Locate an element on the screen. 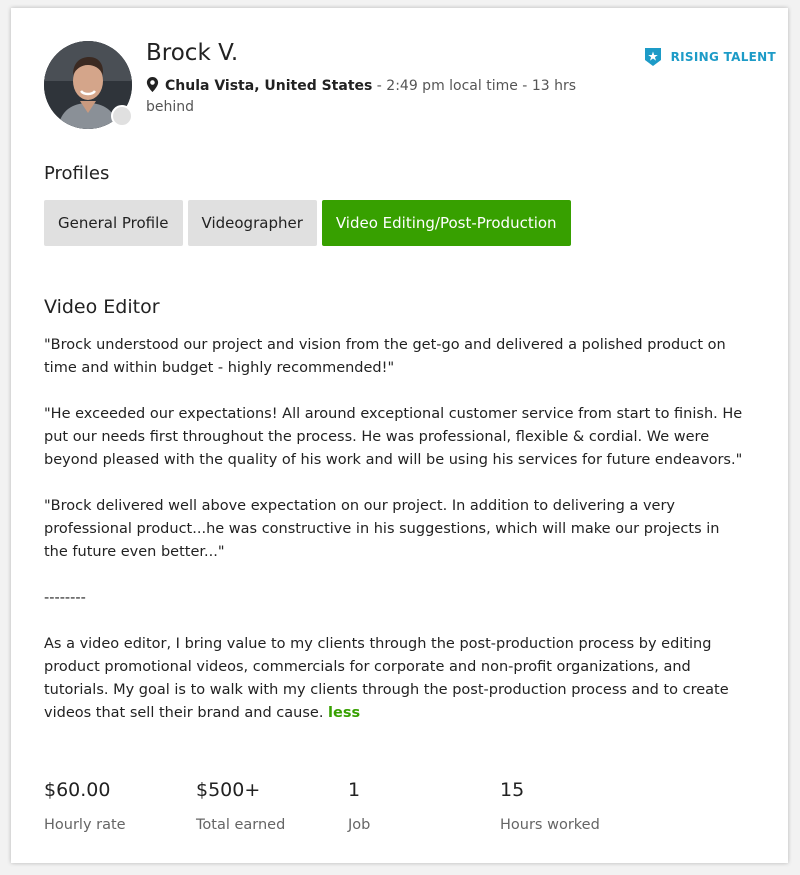  stat-label: Total earned is located at coordinates (241, 825).